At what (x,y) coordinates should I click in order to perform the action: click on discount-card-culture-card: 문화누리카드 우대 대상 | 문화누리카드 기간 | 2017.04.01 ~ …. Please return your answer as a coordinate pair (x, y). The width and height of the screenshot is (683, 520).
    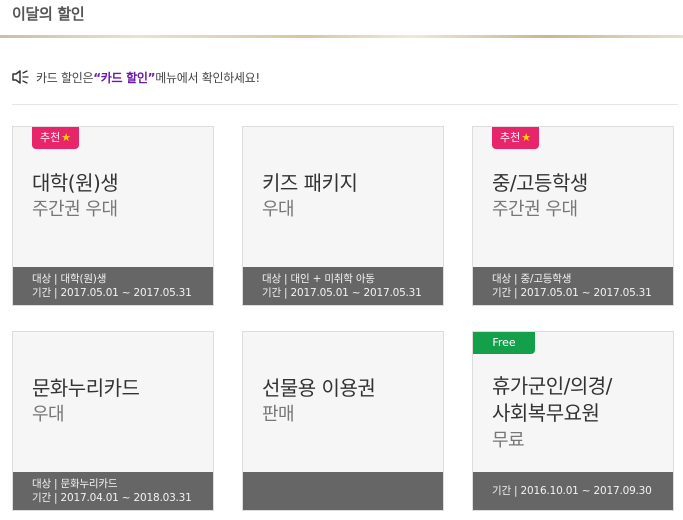
    Looking at the image, I should click on (113, 421).